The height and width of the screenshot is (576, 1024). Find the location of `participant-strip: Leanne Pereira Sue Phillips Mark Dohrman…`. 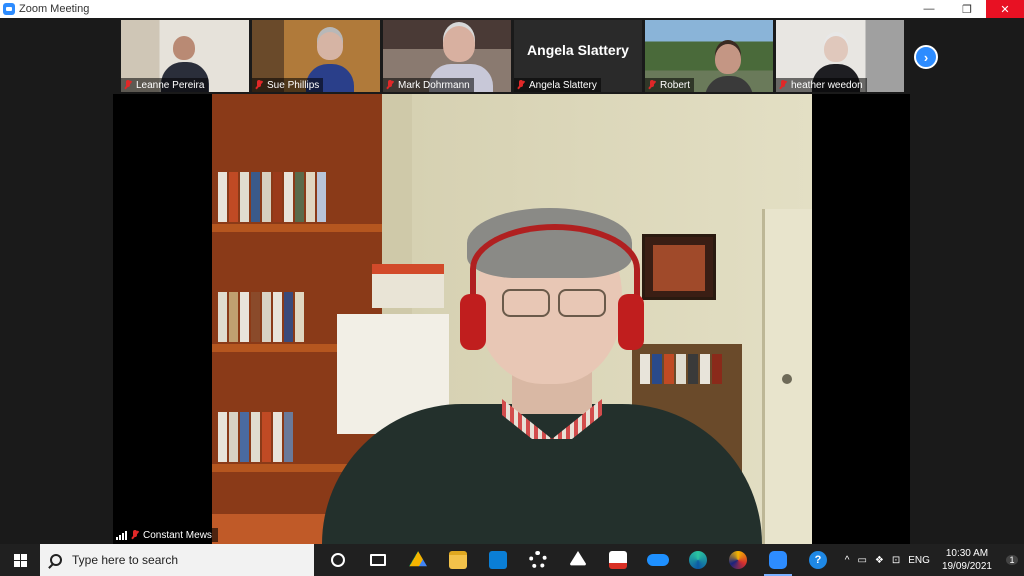

participant-strip: Leanne Pereira Sue Phillips Mark Dohrman… is located at coordinates (512, 56).